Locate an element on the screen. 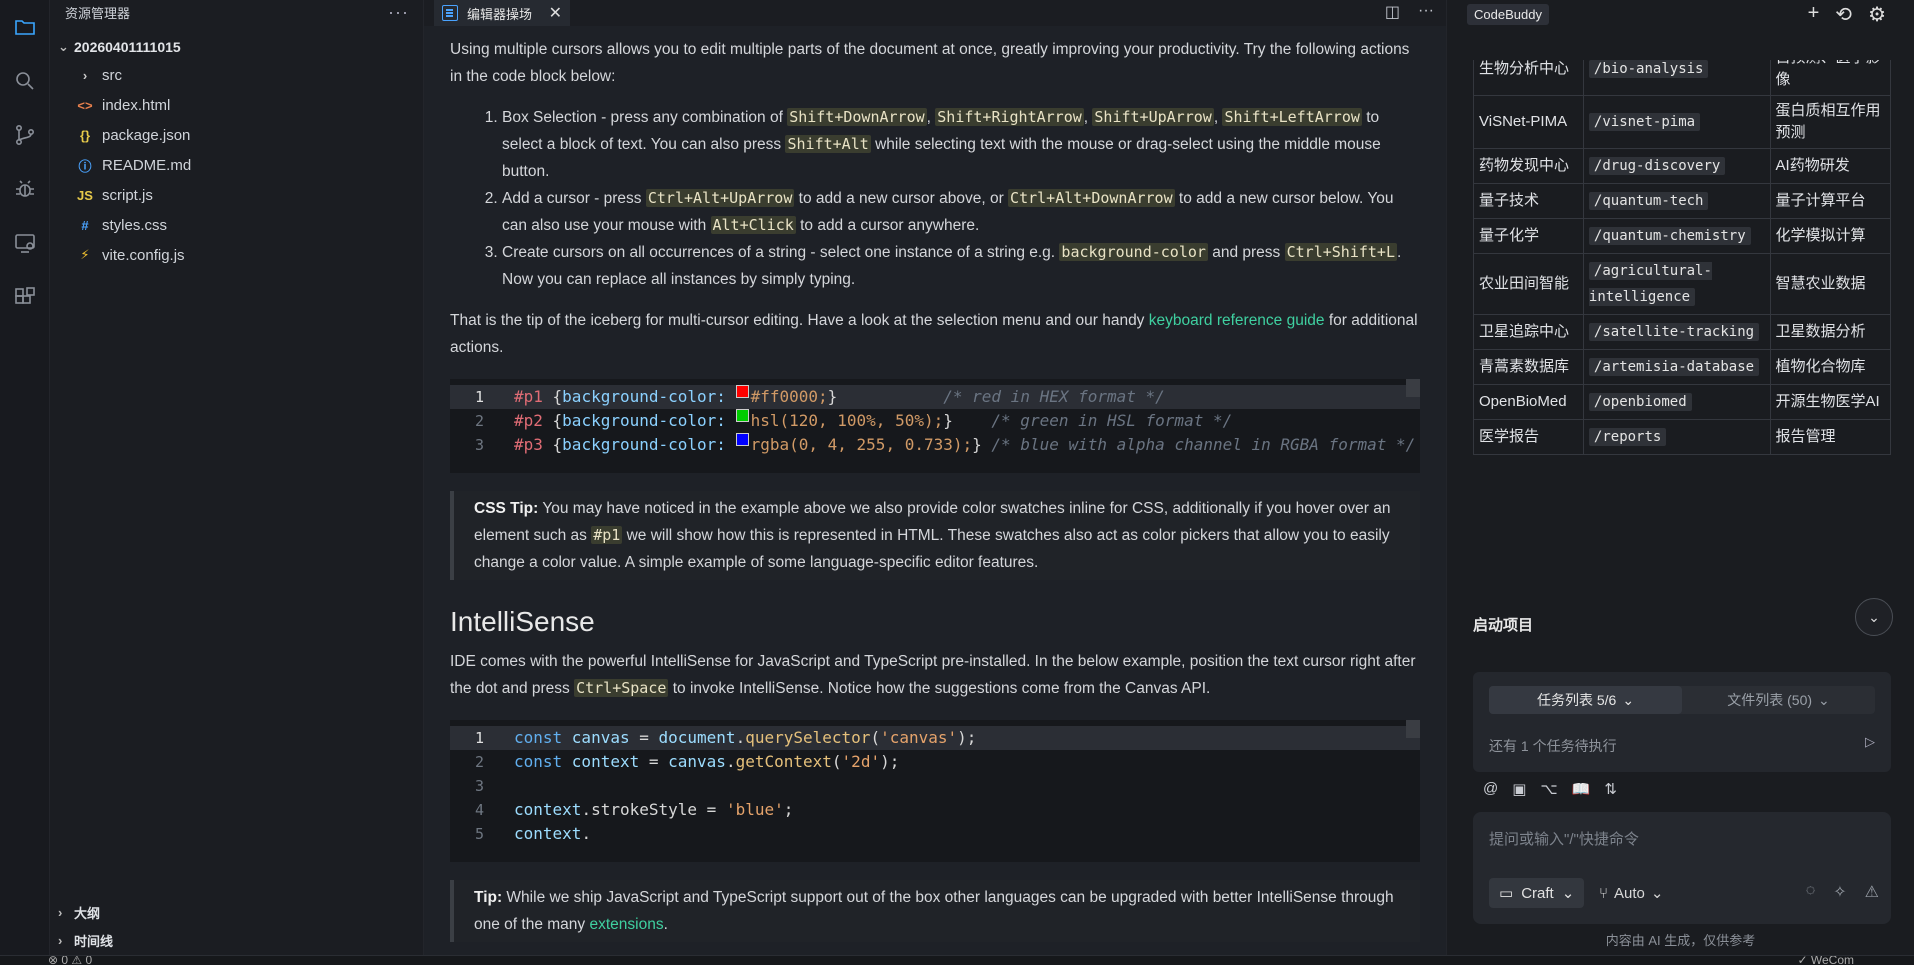 This screenshot has height=965, width=1914. timeline-label: 时间线 is located at coordinates (94, 941).